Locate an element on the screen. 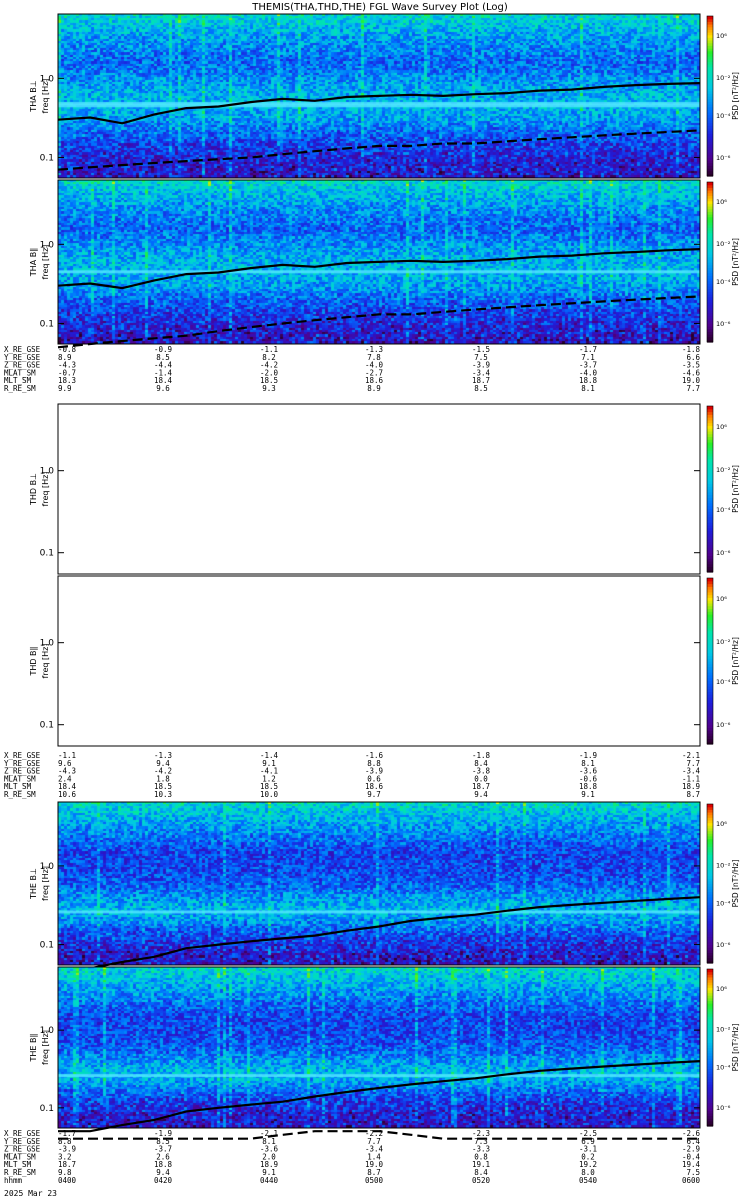 This screenshot has width=750, height=1200. ephemeris-value: 9.3 is located at coordinates (269, 388).